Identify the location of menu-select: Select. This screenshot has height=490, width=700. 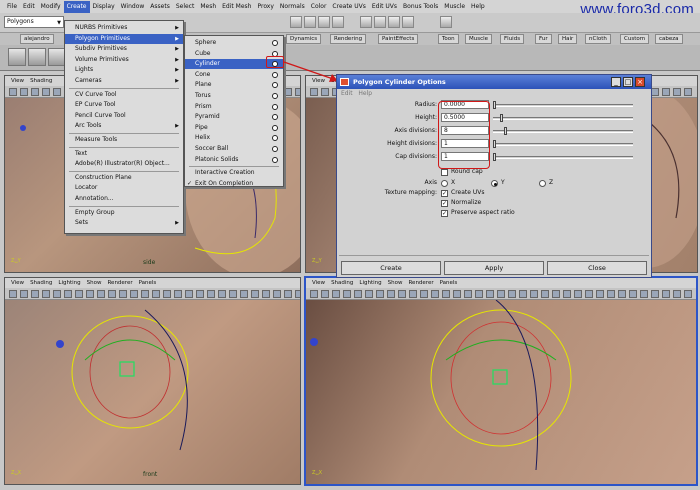
(185, 7).